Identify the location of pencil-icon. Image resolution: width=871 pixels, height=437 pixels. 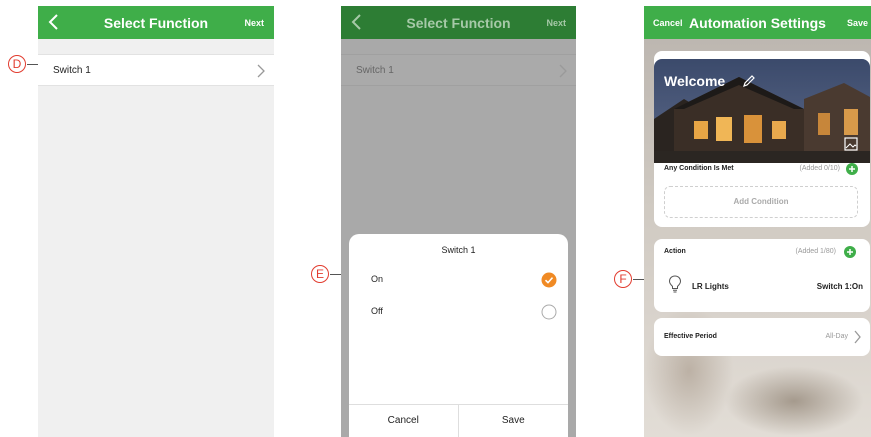
(749, 81).